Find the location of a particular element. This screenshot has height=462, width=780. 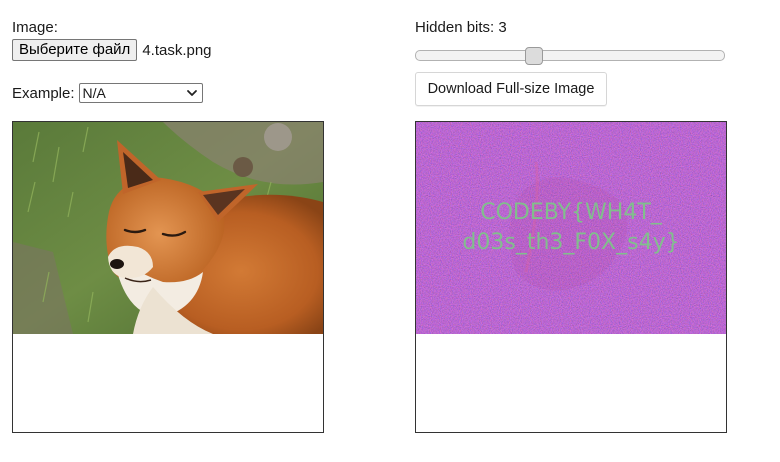

slider-track is located at coordinates (570, 55).